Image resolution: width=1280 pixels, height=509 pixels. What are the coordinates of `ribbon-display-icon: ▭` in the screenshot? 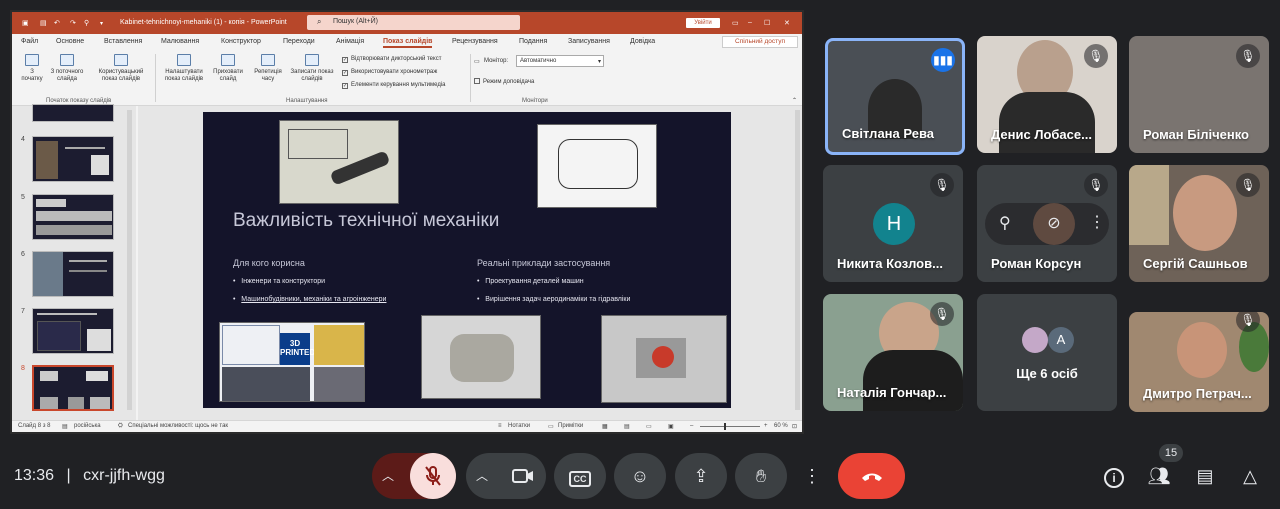 It's located at (735, 23).